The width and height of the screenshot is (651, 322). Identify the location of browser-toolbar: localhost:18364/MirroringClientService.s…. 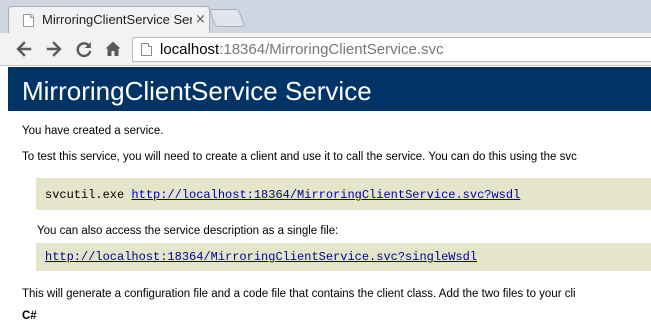
(325, 49).